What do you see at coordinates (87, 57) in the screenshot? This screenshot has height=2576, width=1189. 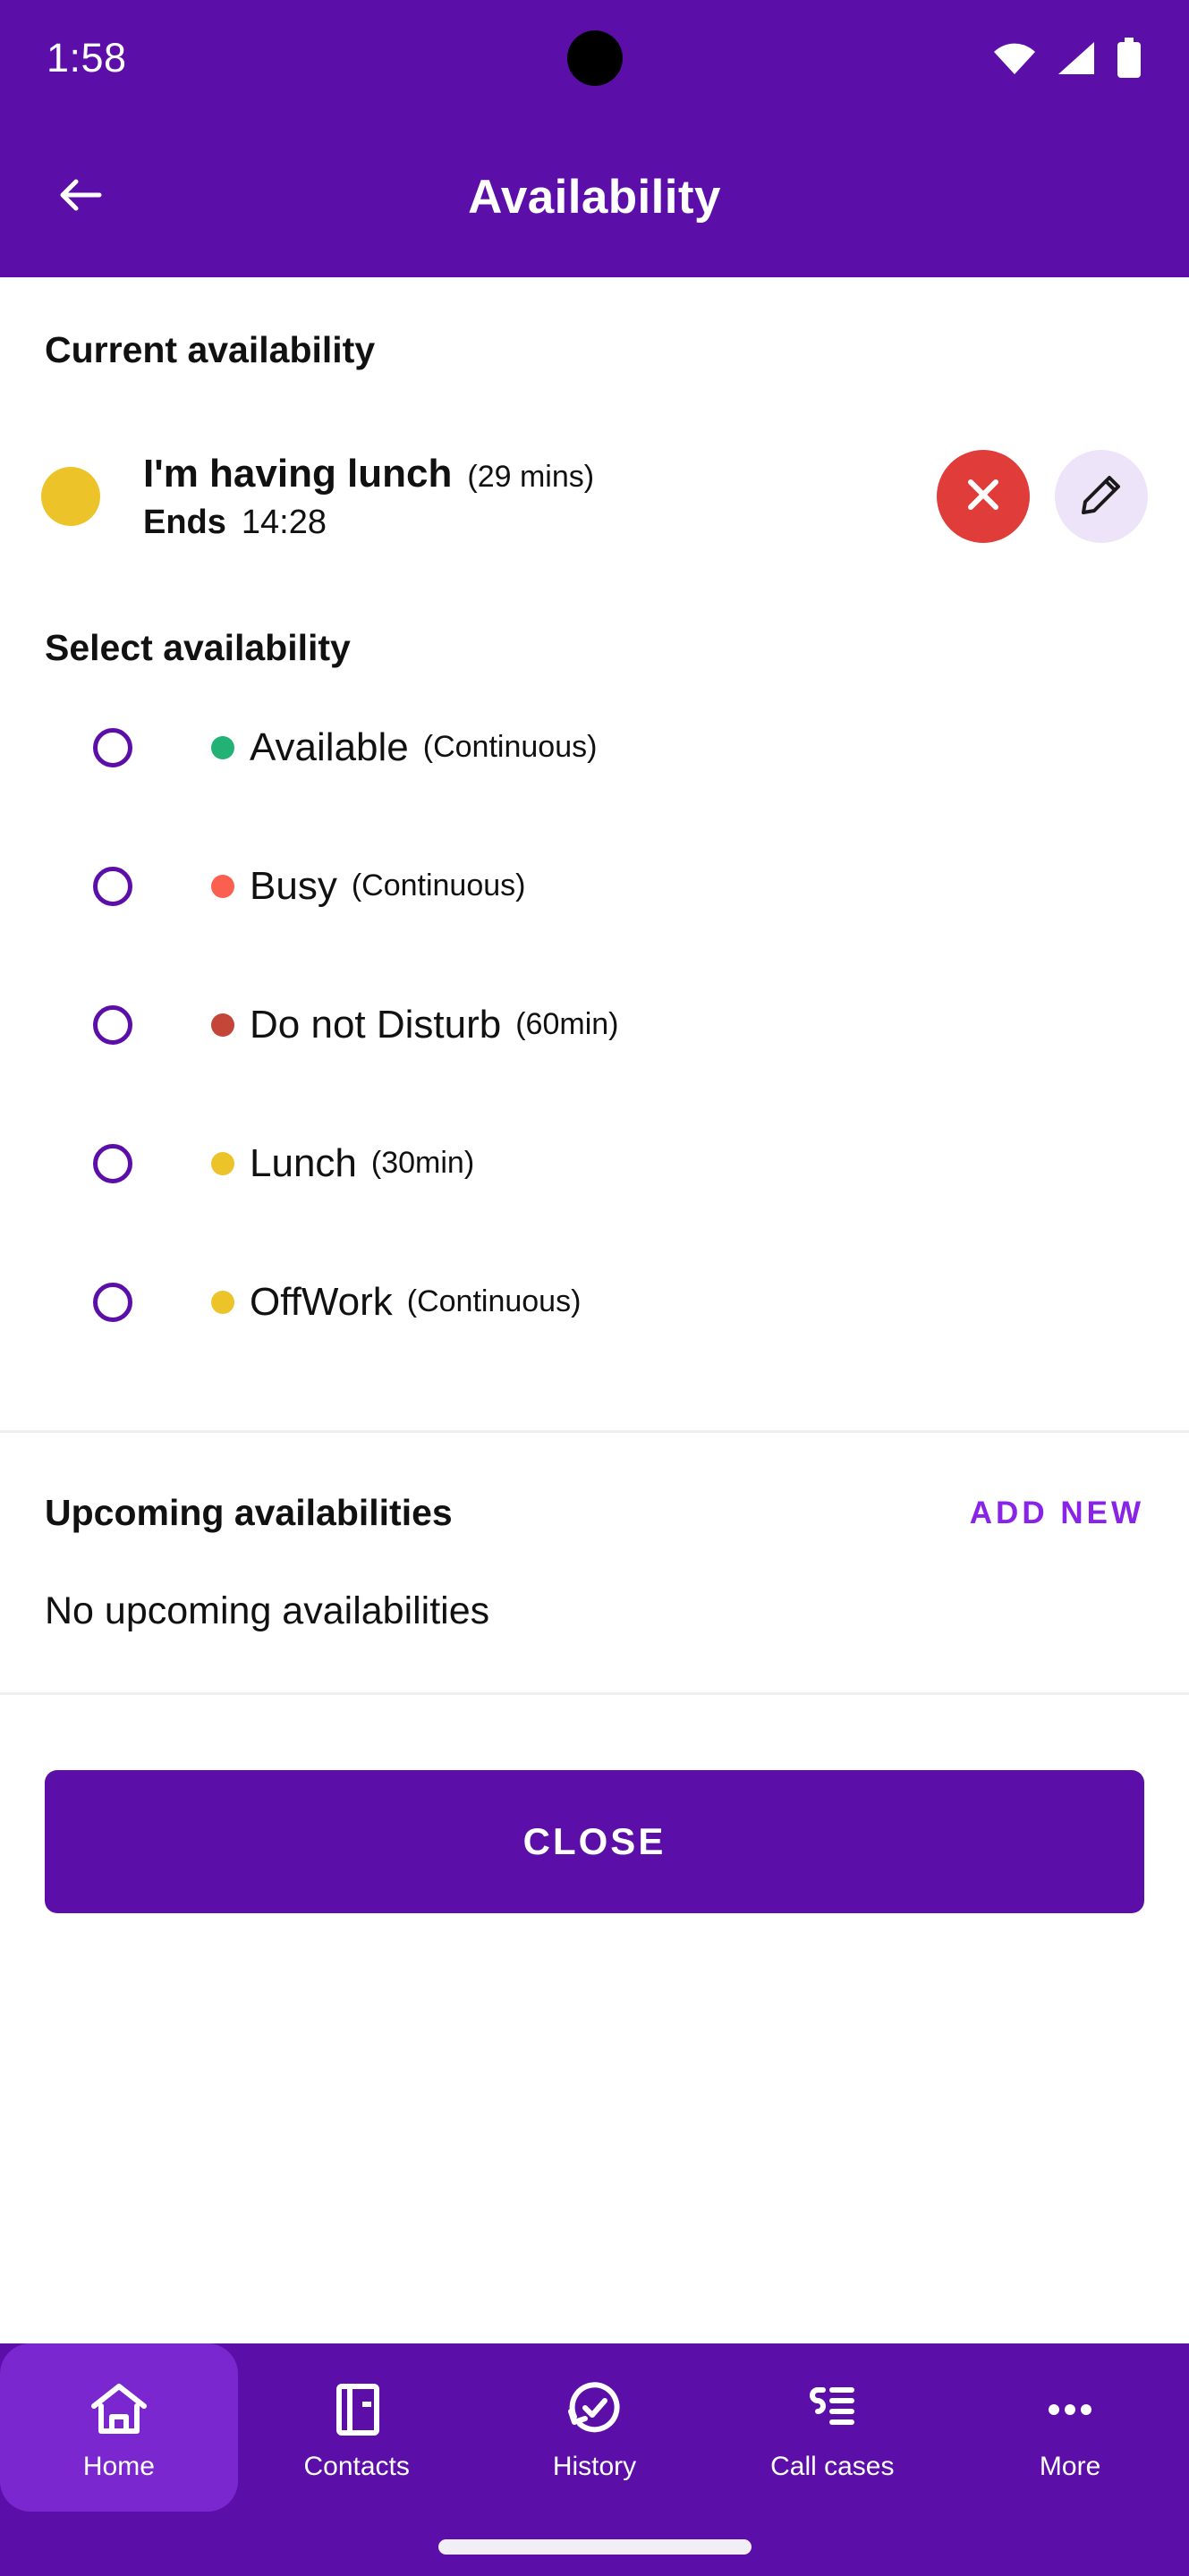 I see `status-clock: 1:58` at bounding box center [87, 57].